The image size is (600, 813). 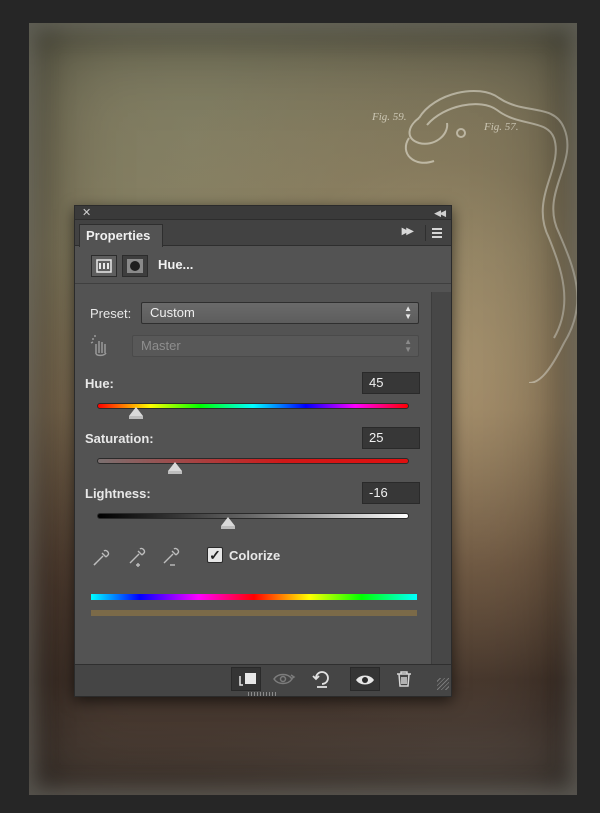 What do you see at coordinates (391, 493) in the screenshot?
I see `lightness-input: -16` at bounding box center [391, 493].